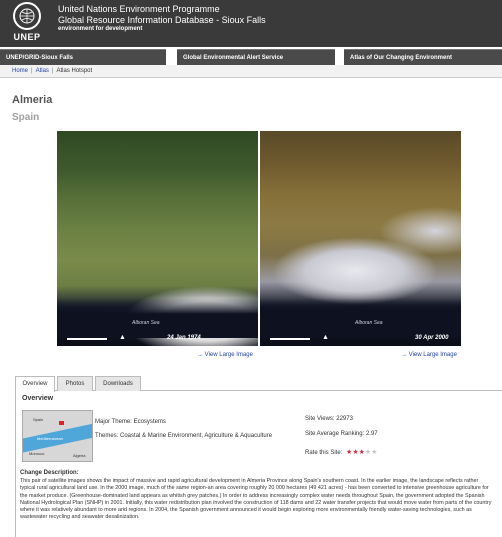 The image size is (502, 537). Describe the element at coordinates (75, 383) in the screenshot. I see `tab-photos: Photos` at that location.